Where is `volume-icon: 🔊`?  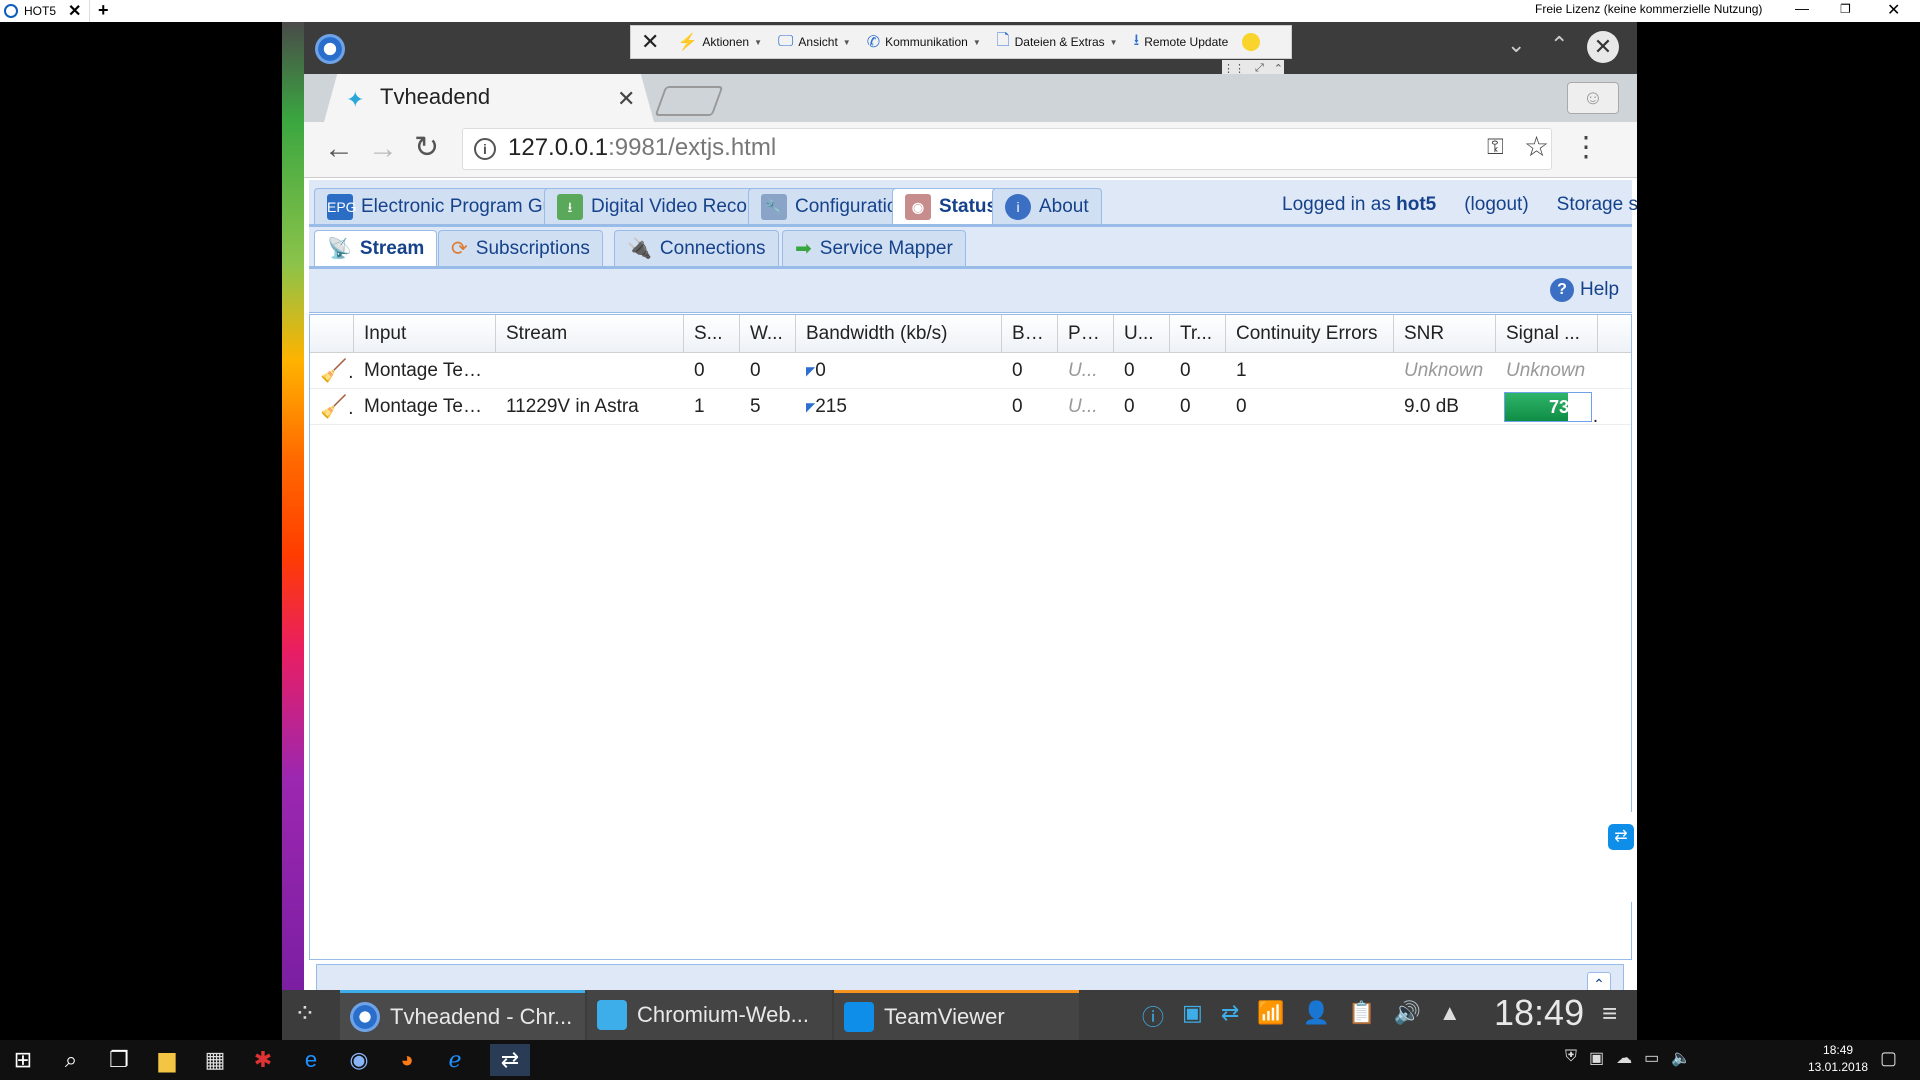
volume-icon: 🔊 is located at coordinates (1406, 1016).